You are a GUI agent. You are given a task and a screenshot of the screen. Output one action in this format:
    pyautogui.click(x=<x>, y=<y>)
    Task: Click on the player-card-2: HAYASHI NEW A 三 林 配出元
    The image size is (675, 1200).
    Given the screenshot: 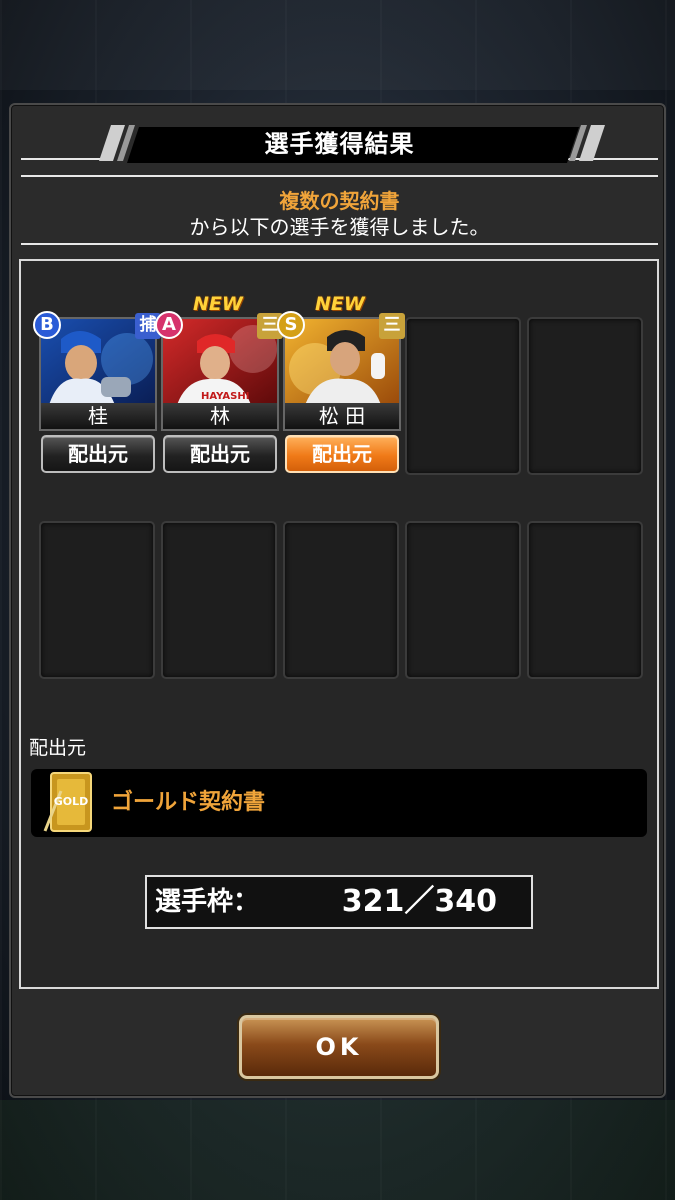 What is the action you would take?
    pyautogui.click(x=219, y=385)
    